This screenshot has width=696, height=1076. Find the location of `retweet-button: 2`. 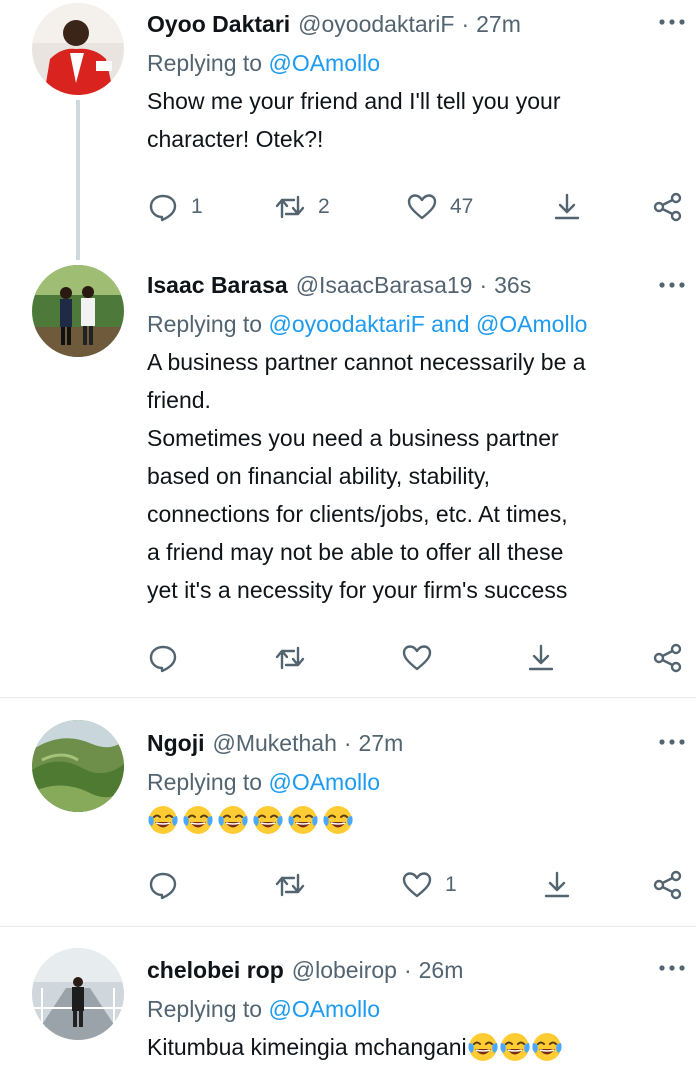

retweet-button: 2 is located at coordinates (302, 207).